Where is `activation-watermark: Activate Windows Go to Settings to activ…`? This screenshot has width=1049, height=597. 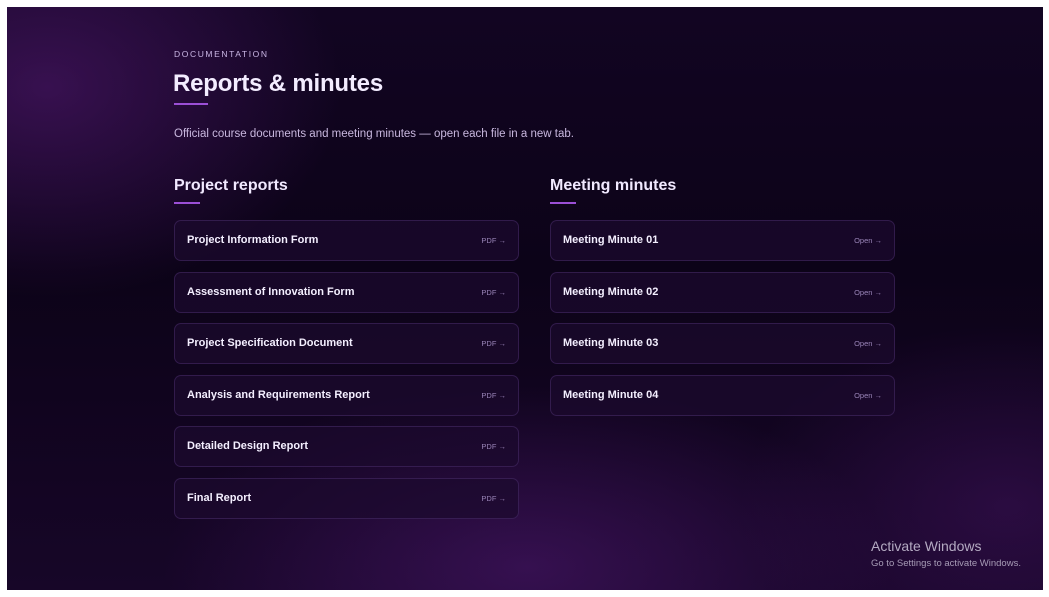 activation-watermark: Activate Windows Go to Settings to activ… is located at coordinates (946, 553).